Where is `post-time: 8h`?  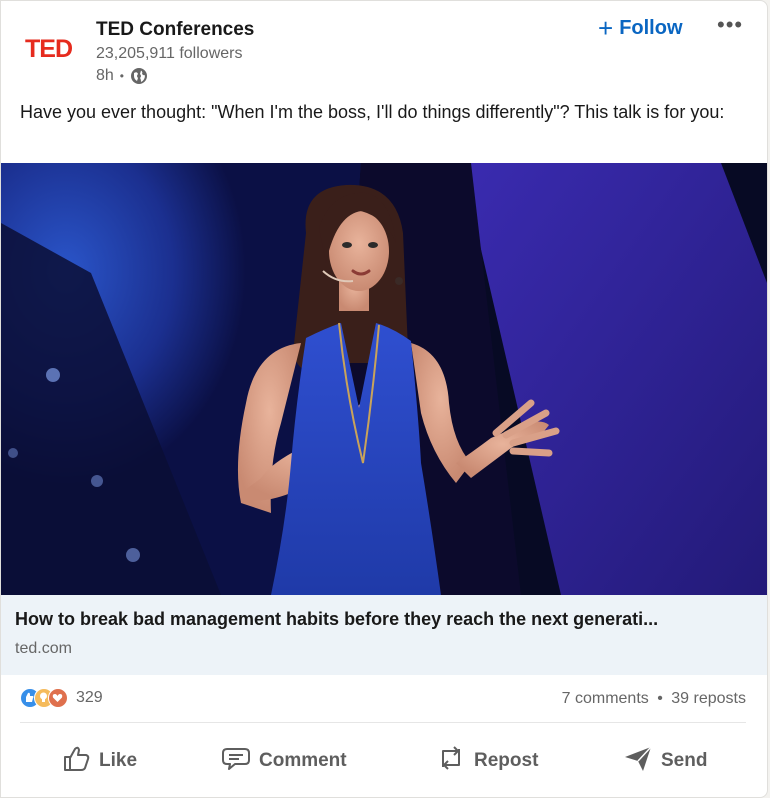
post-time: 8h is located at coordinates (105, 75).